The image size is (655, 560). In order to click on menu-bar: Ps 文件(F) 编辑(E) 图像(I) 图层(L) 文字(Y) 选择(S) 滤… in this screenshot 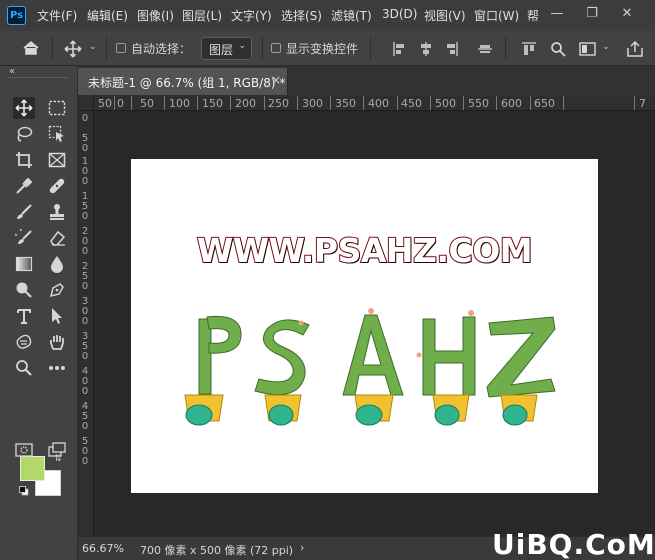, I will do `click(327, 15)`.